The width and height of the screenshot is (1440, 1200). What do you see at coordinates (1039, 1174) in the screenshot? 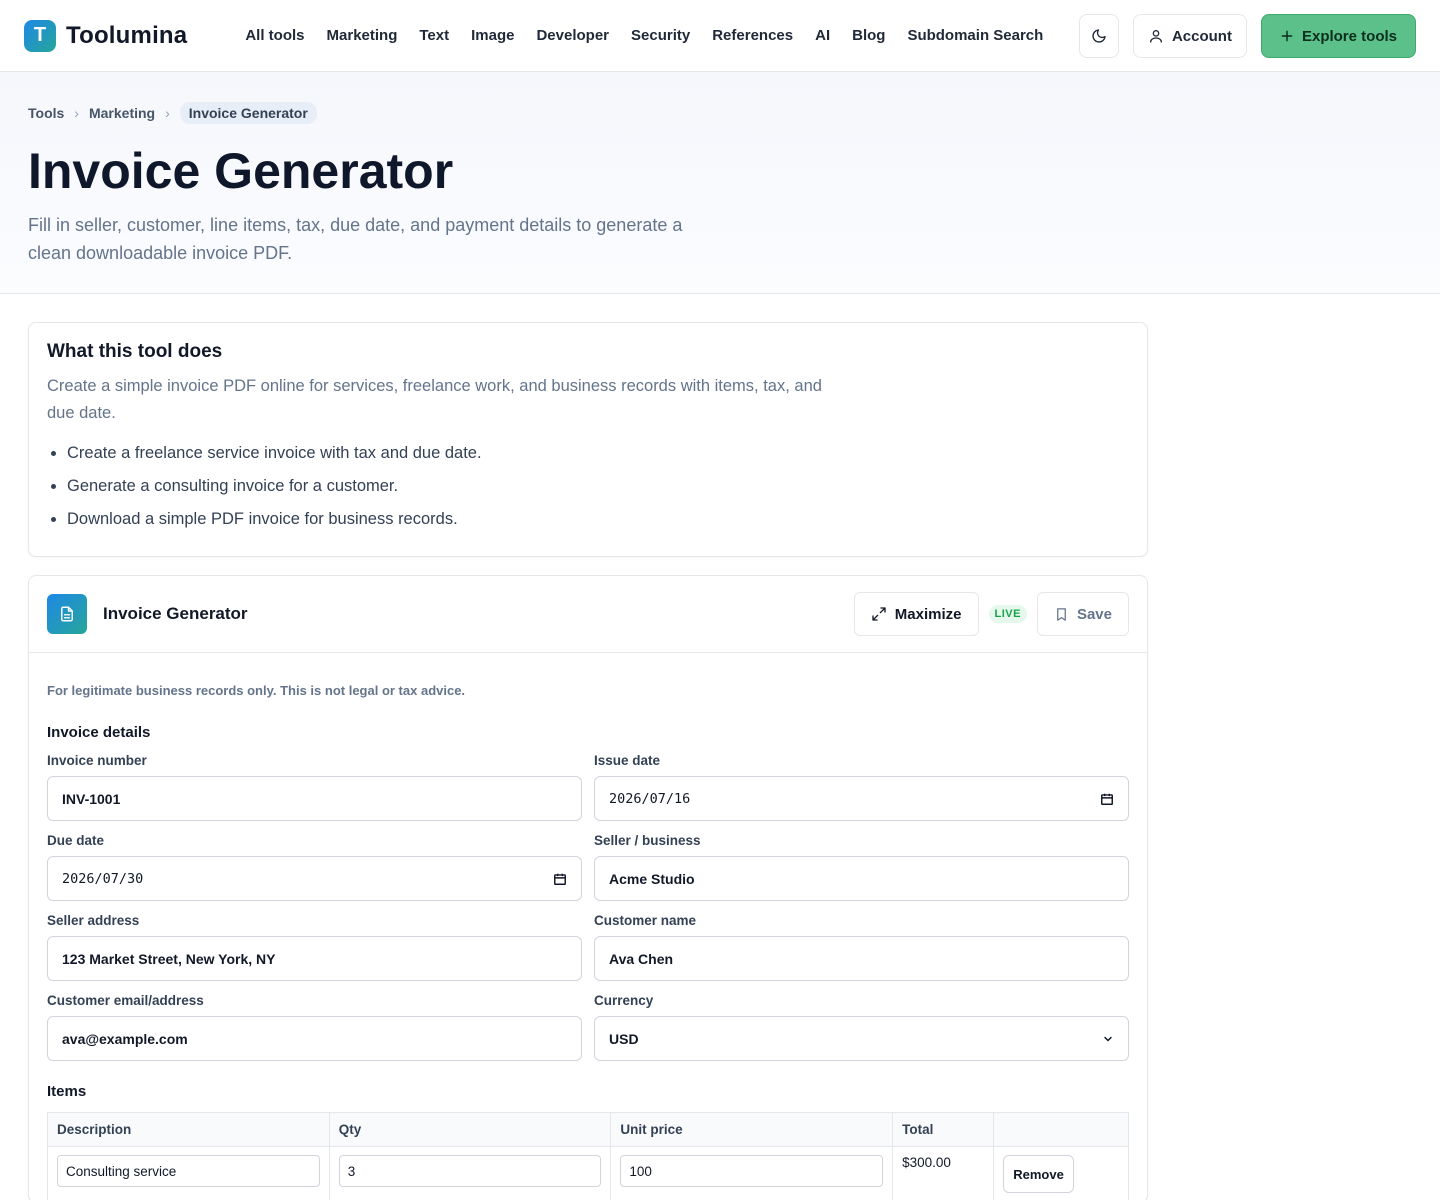
I see `remove-item-button: Remove` at bounding box center [1039, 1174].